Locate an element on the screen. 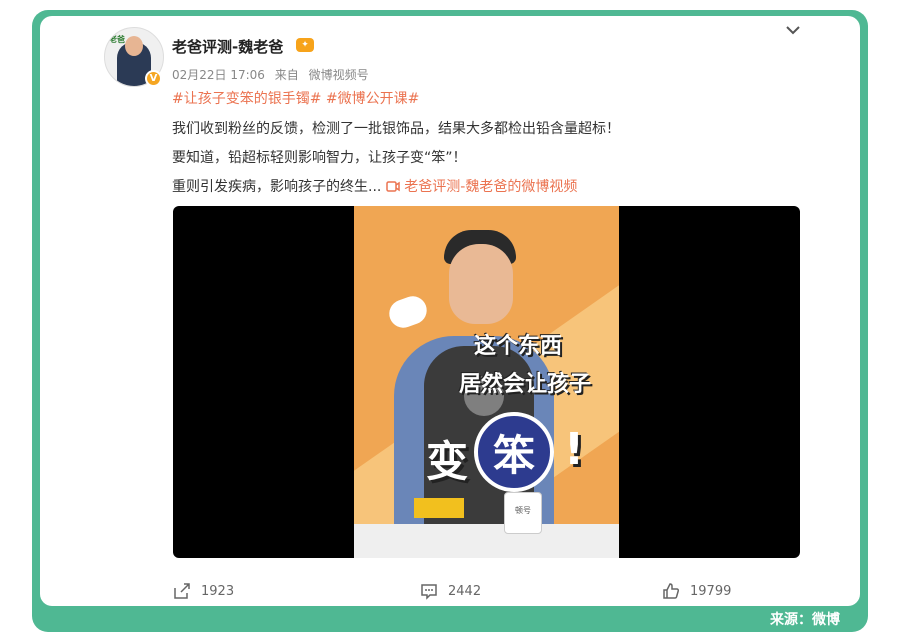  comment-count: 2442 is located at coordinates (465, 591).